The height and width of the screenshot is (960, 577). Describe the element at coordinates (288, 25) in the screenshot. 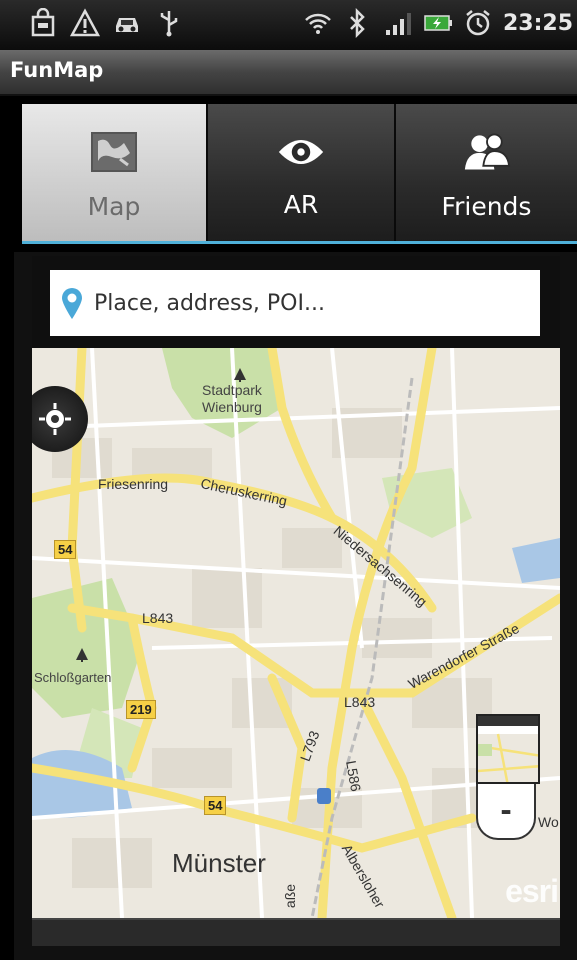

I see `status-bar: 23:25` at that location.